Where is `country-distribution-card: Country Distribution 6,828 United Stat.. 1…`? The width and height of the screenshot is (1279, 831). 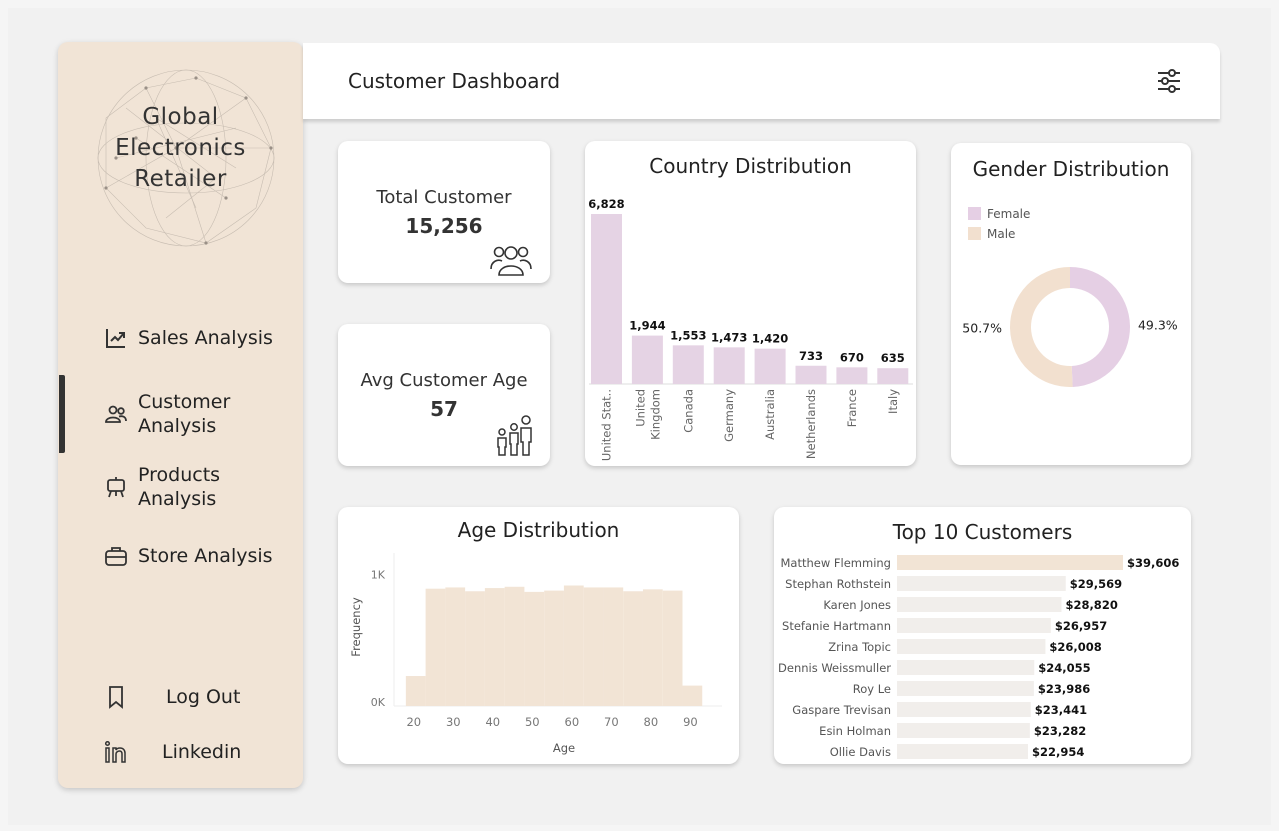 country-distribution-card: Country Distribution 6,828 United Stat.. 1… is located at coordinates (750, 303).